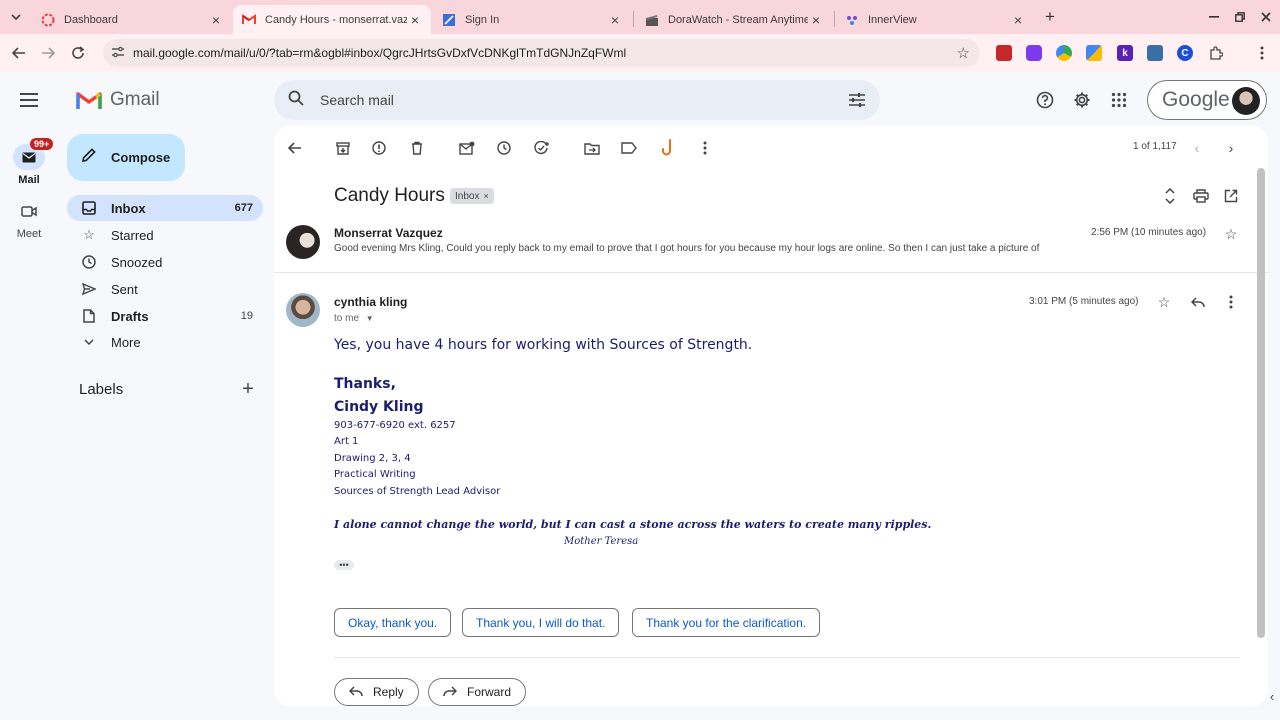 The image size is (1280, 720). Describe the element at coordinates (1272, 696) in the screenshot. I see `side-panel-chevron-icon: ‹` at that location.